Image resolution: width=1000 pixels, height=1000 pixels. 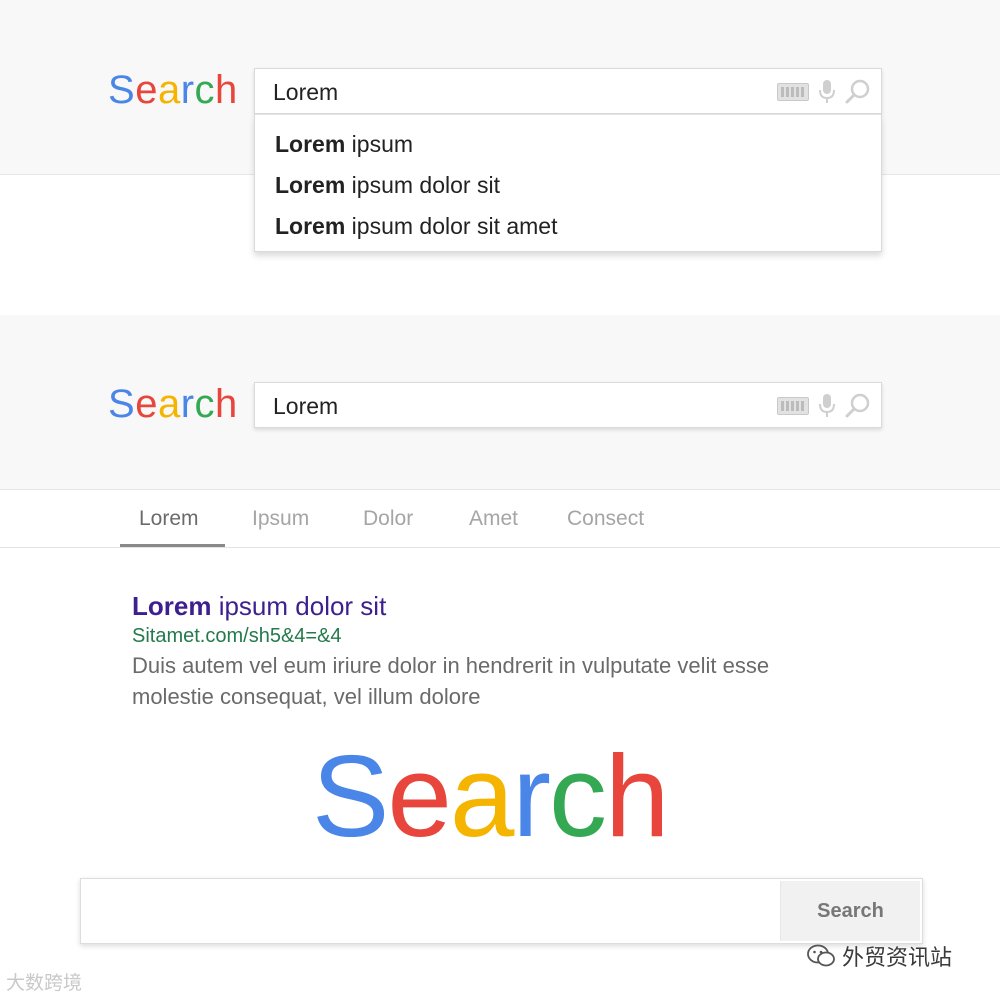 What do you see at coordinates (172, 545) in the screenshot?
I see `active-tab-indicator` at bounding box center [172, 545].